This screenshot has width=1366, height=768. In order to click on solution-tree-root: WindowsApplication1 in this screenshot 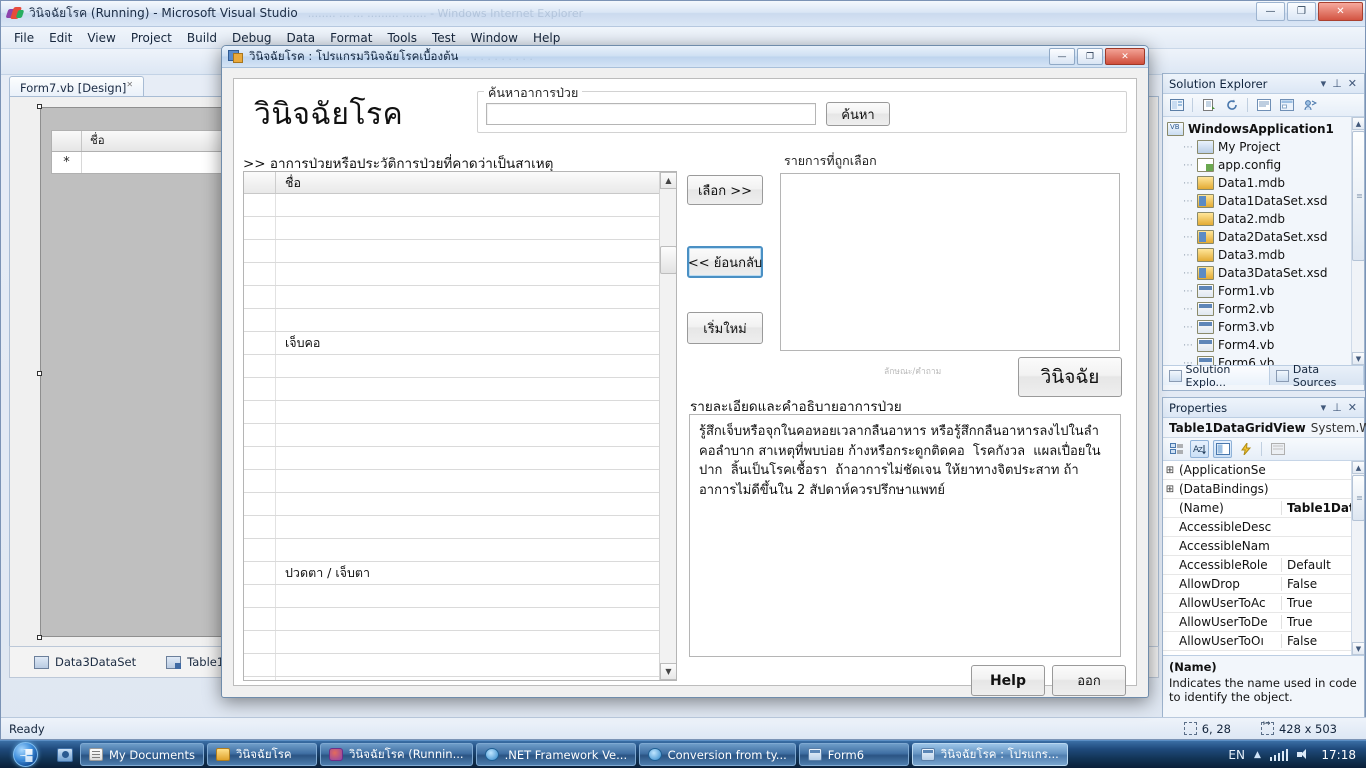, I will do `click(1265, 129)`.